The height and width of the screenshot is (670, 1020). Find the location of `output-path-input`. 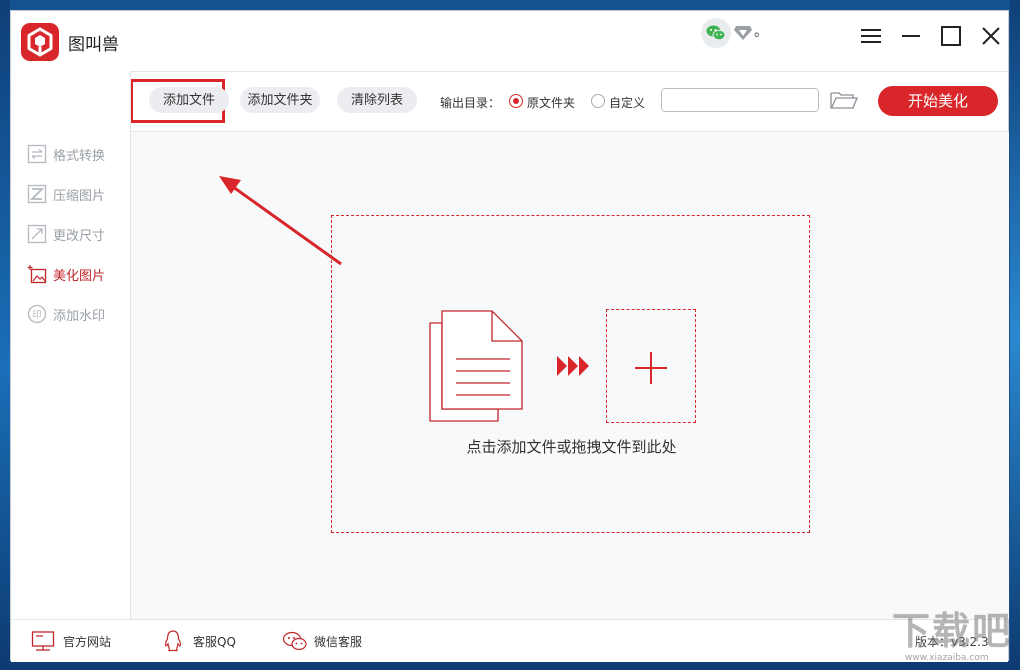

output-path-input is located at coordinates (740, 100).